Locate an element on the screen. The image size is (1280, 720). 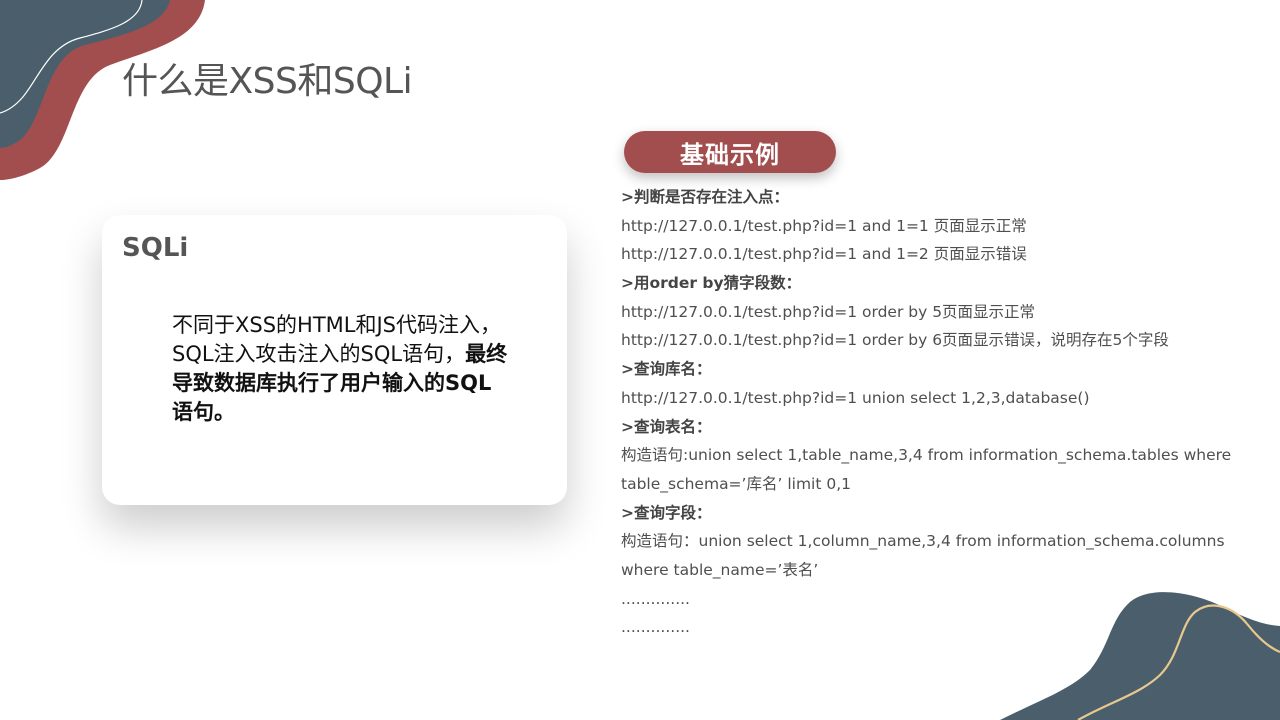
example-step-heading: >查询库名： is located at coordinates (666, 369).